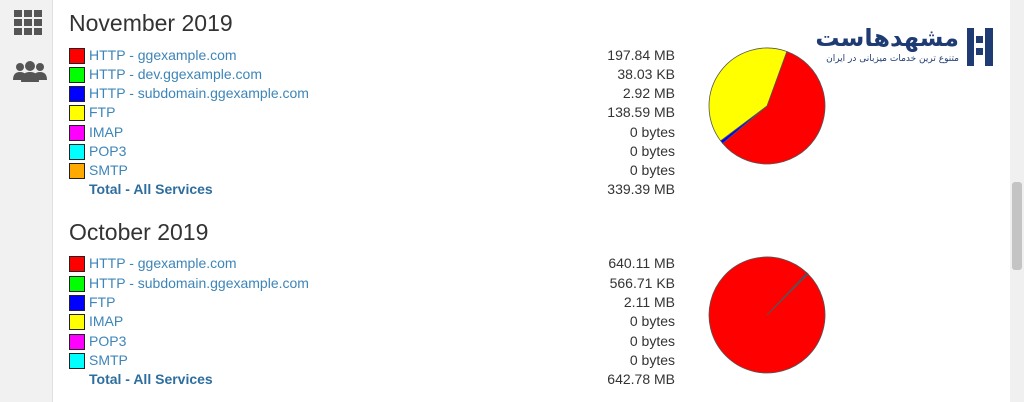  I want to click on service-value: 138.59 MB, so click(641, 112).